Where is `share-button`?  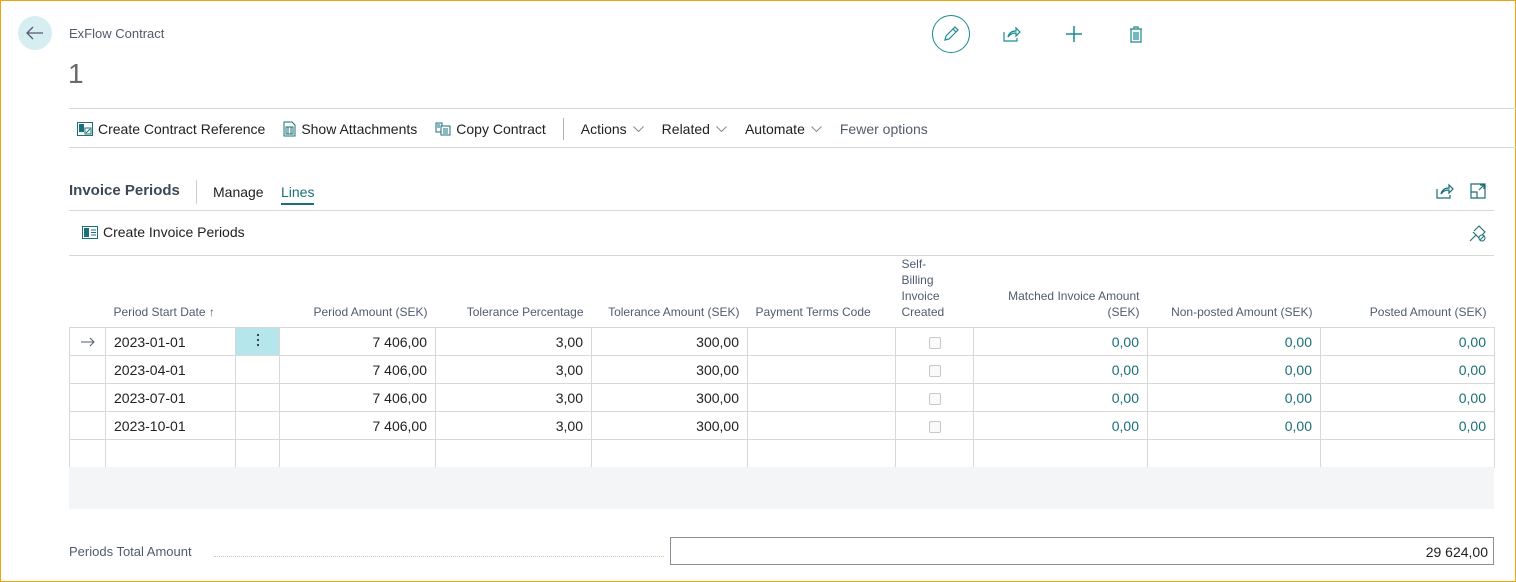
share-button is located at coordinates (1012, 34).